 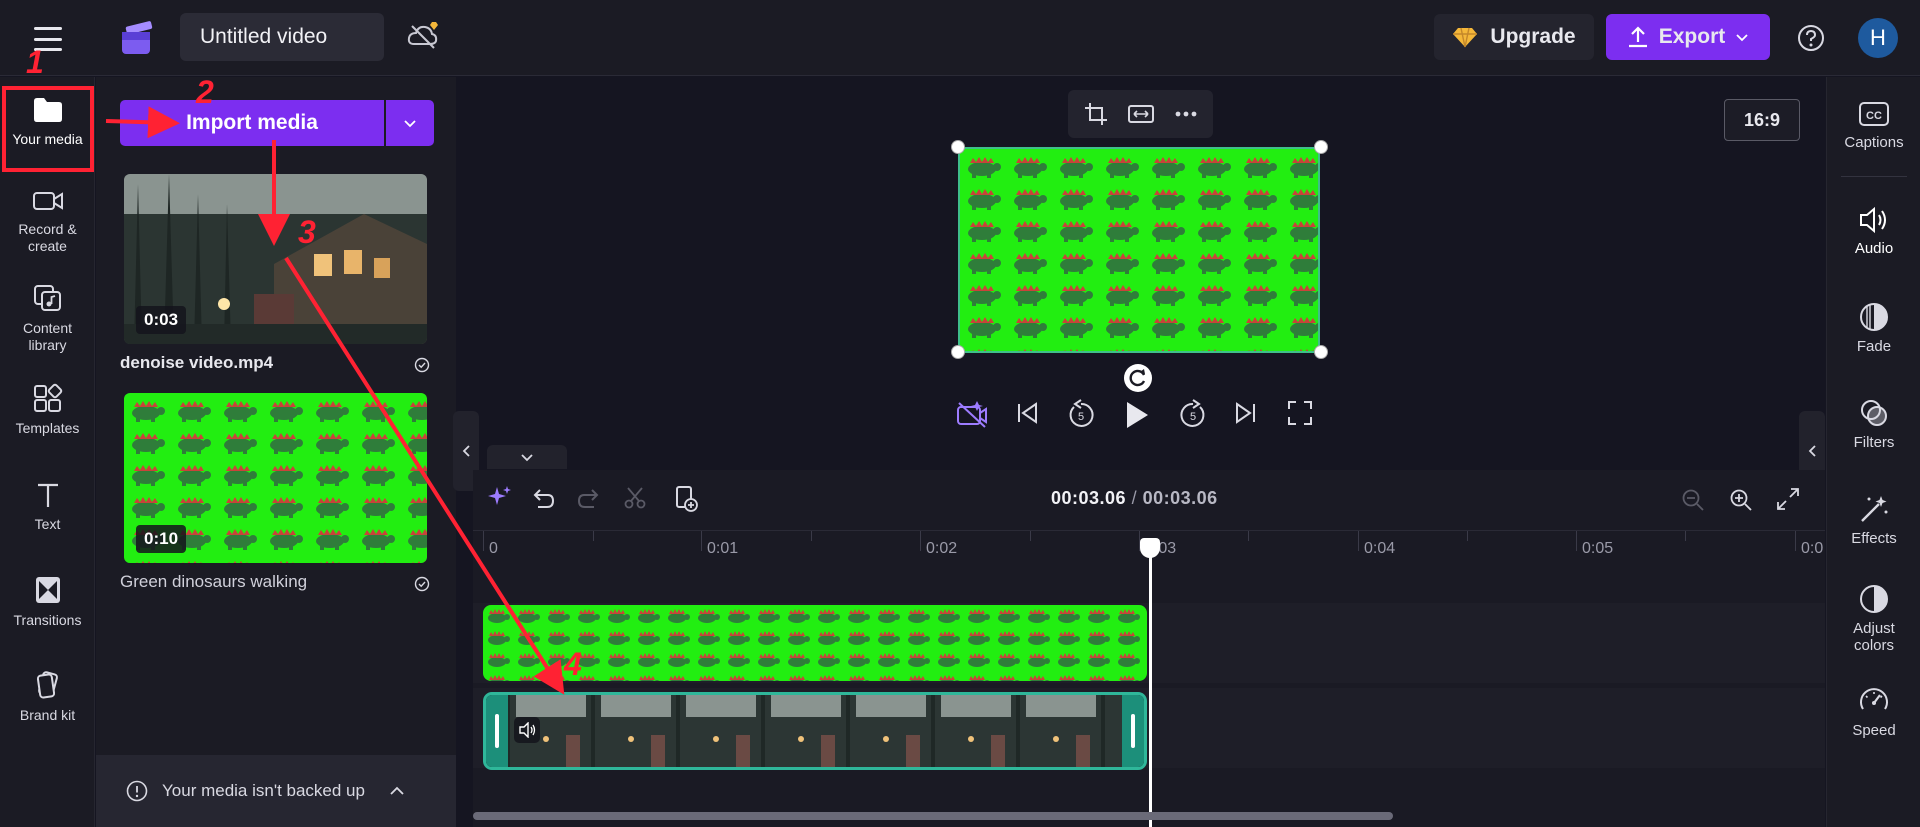 What do you see at coordinates (397, 791) in the screenshot?
I see `chevron-up-icon` at bounding box center [397, 791].